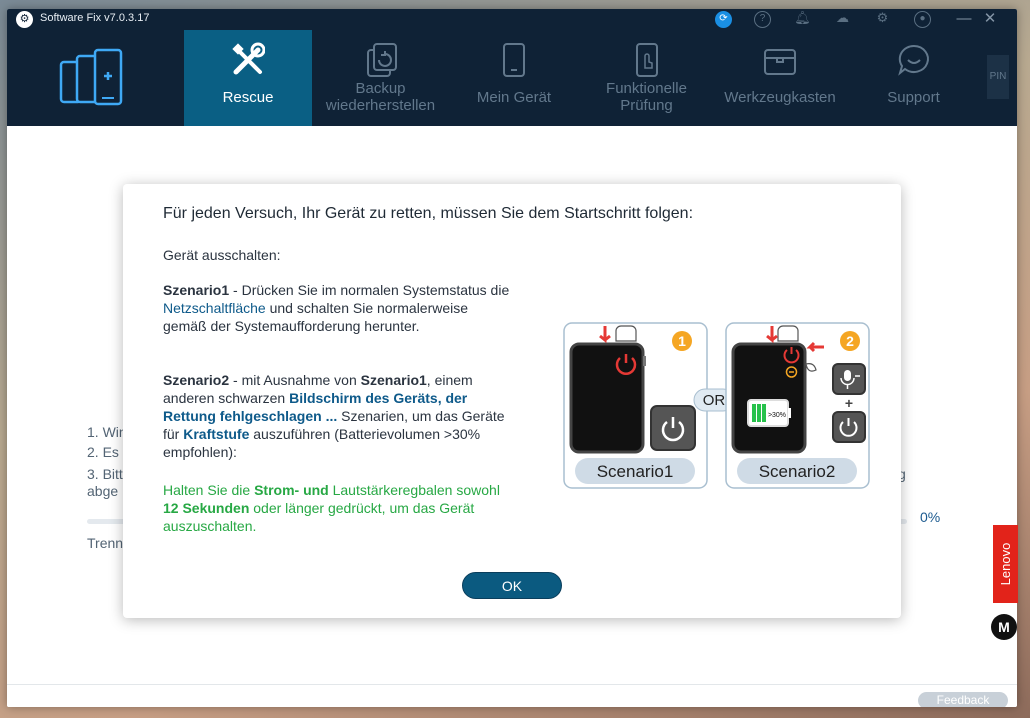 The height and width of the screenshot is (718, 1030). Describe the element at coordinates (777, 415) in the screenshot. I see `battery-label: >30%` at that location.